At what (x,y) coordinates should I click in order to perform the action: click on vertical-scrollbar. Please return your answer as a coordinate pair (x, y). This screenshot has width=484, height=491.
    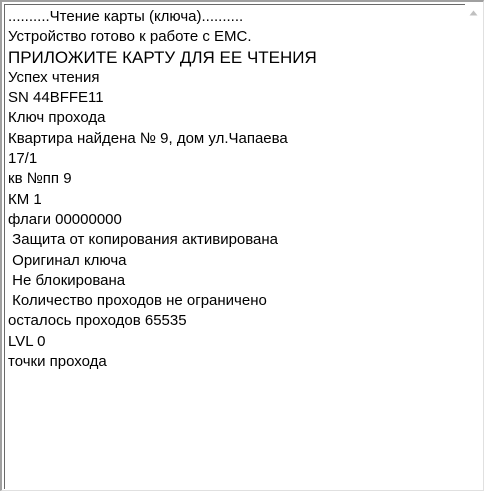
    Looking at the image, I should click on (473, 246).